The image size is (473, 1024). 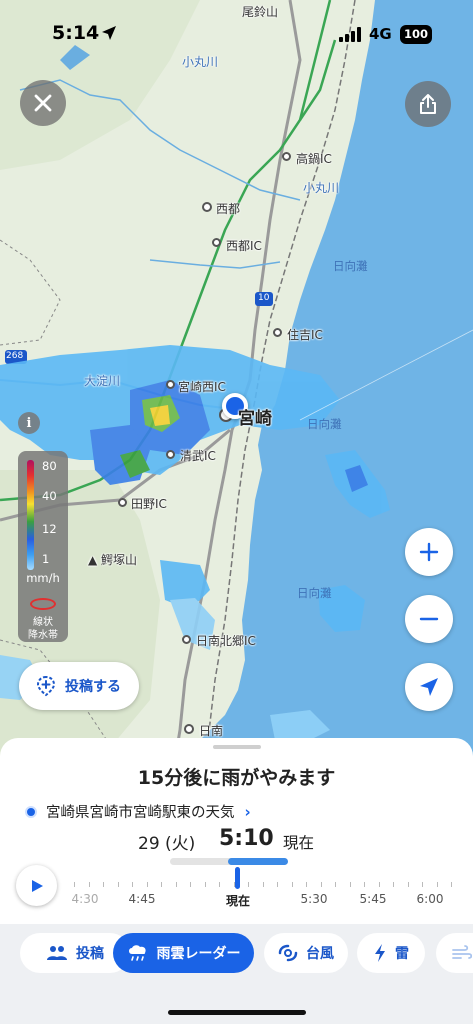 I want to click on takanabe-ic-marker, so click(x=286, y=156).